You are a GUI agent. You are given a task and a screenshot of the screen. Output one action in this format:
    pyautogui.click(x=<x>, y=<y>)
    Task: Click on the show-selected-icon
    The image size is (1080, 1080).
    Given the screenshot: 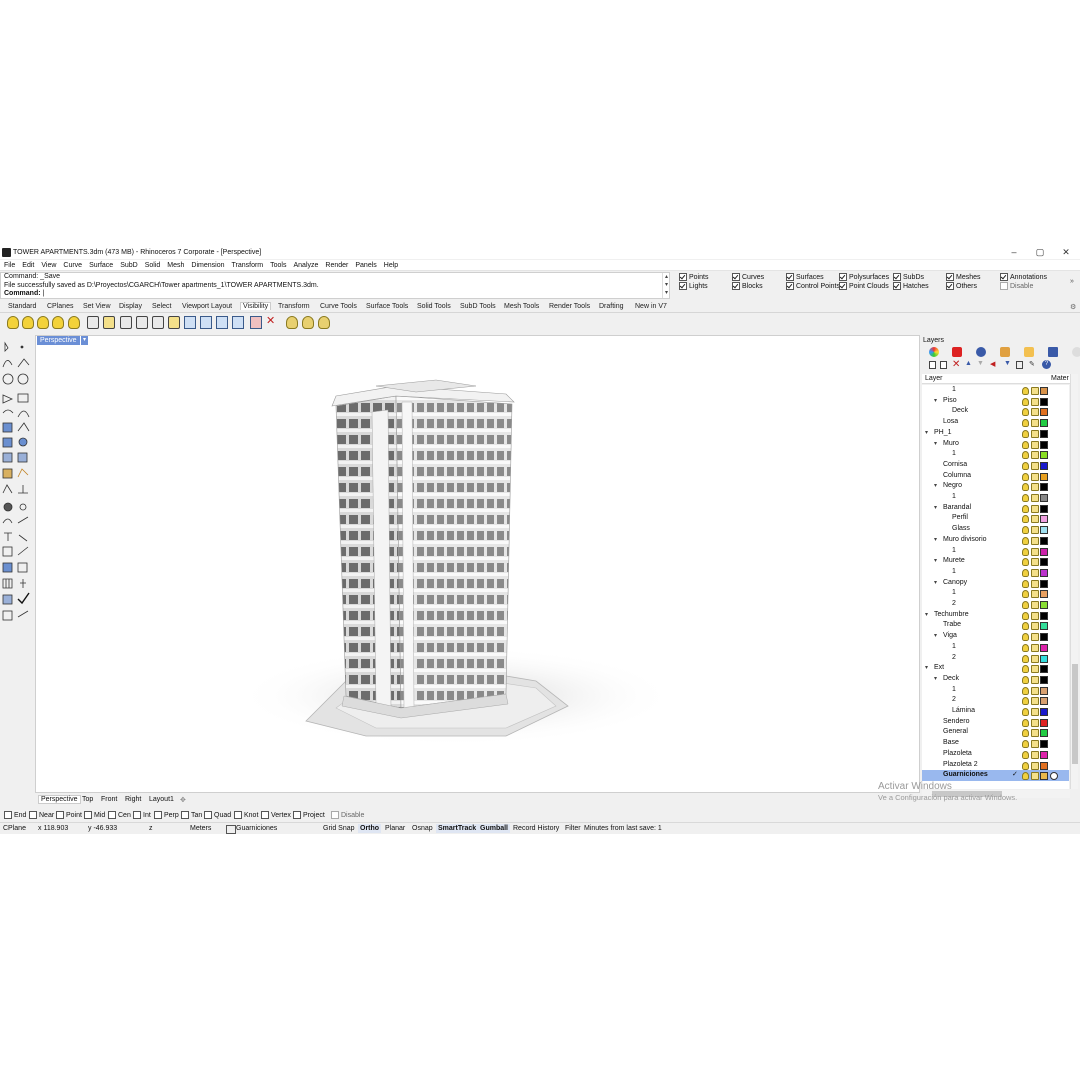 What is the action you would take?
    pyautogui.click(x=43, y=322)
    